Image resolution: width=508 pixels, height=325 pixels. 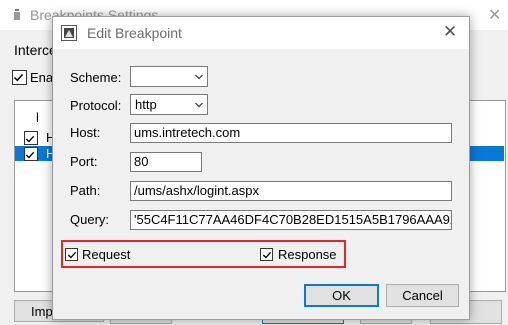 I want to click on cancel-button: Cancel, so click(x=422, y=295).